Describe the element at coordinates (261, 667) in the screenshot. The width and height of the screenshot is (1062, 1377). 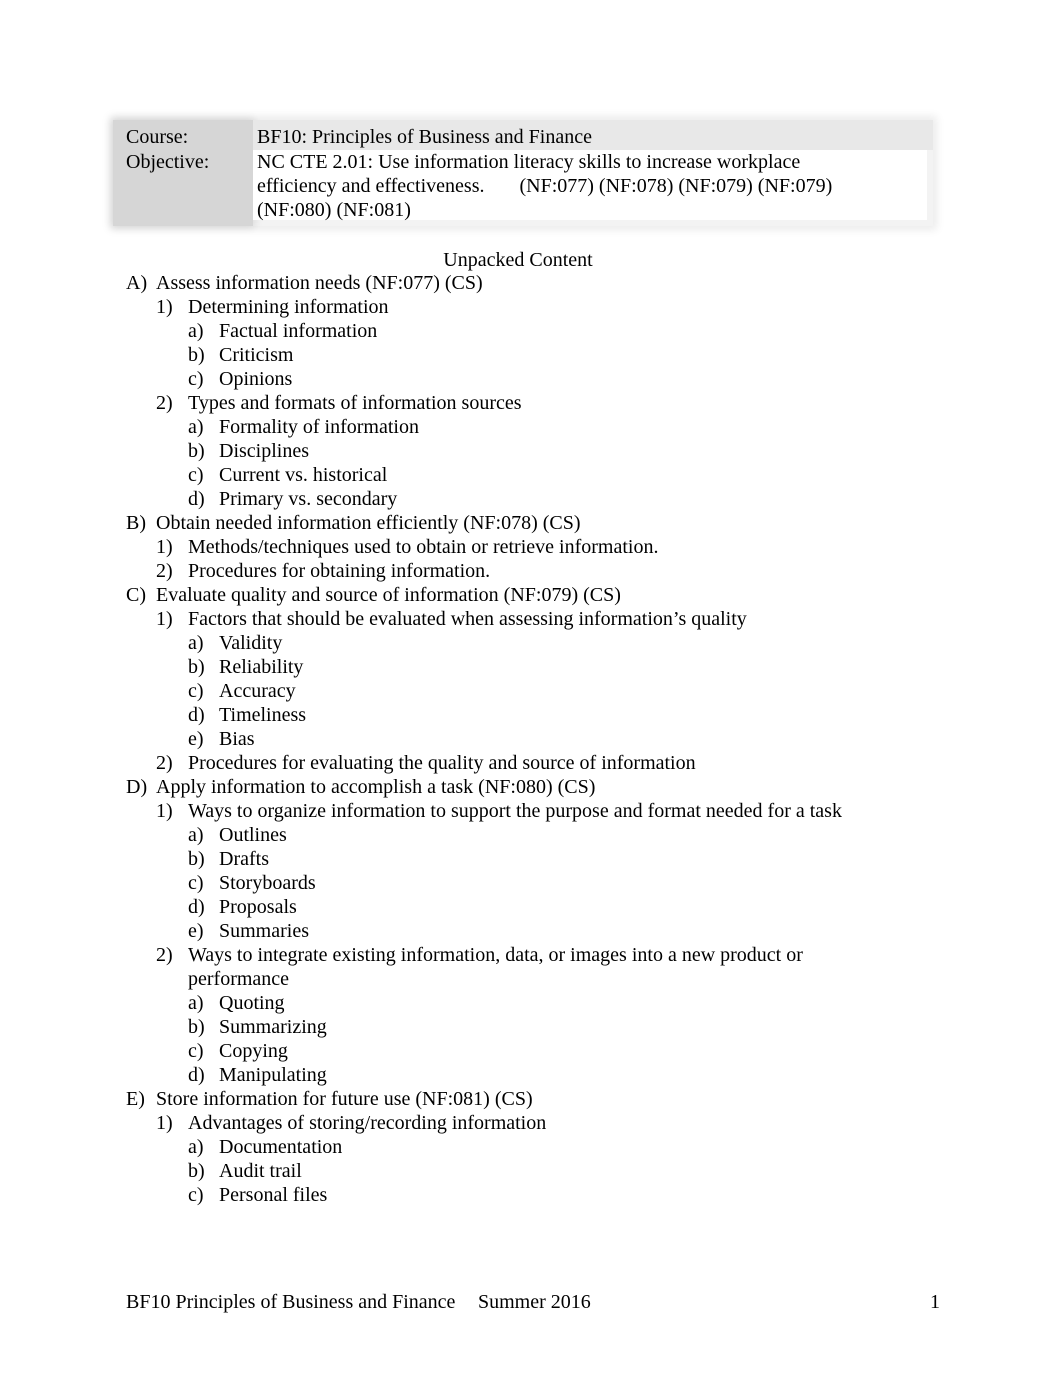
I see `outline-text: Reliability` at that location.